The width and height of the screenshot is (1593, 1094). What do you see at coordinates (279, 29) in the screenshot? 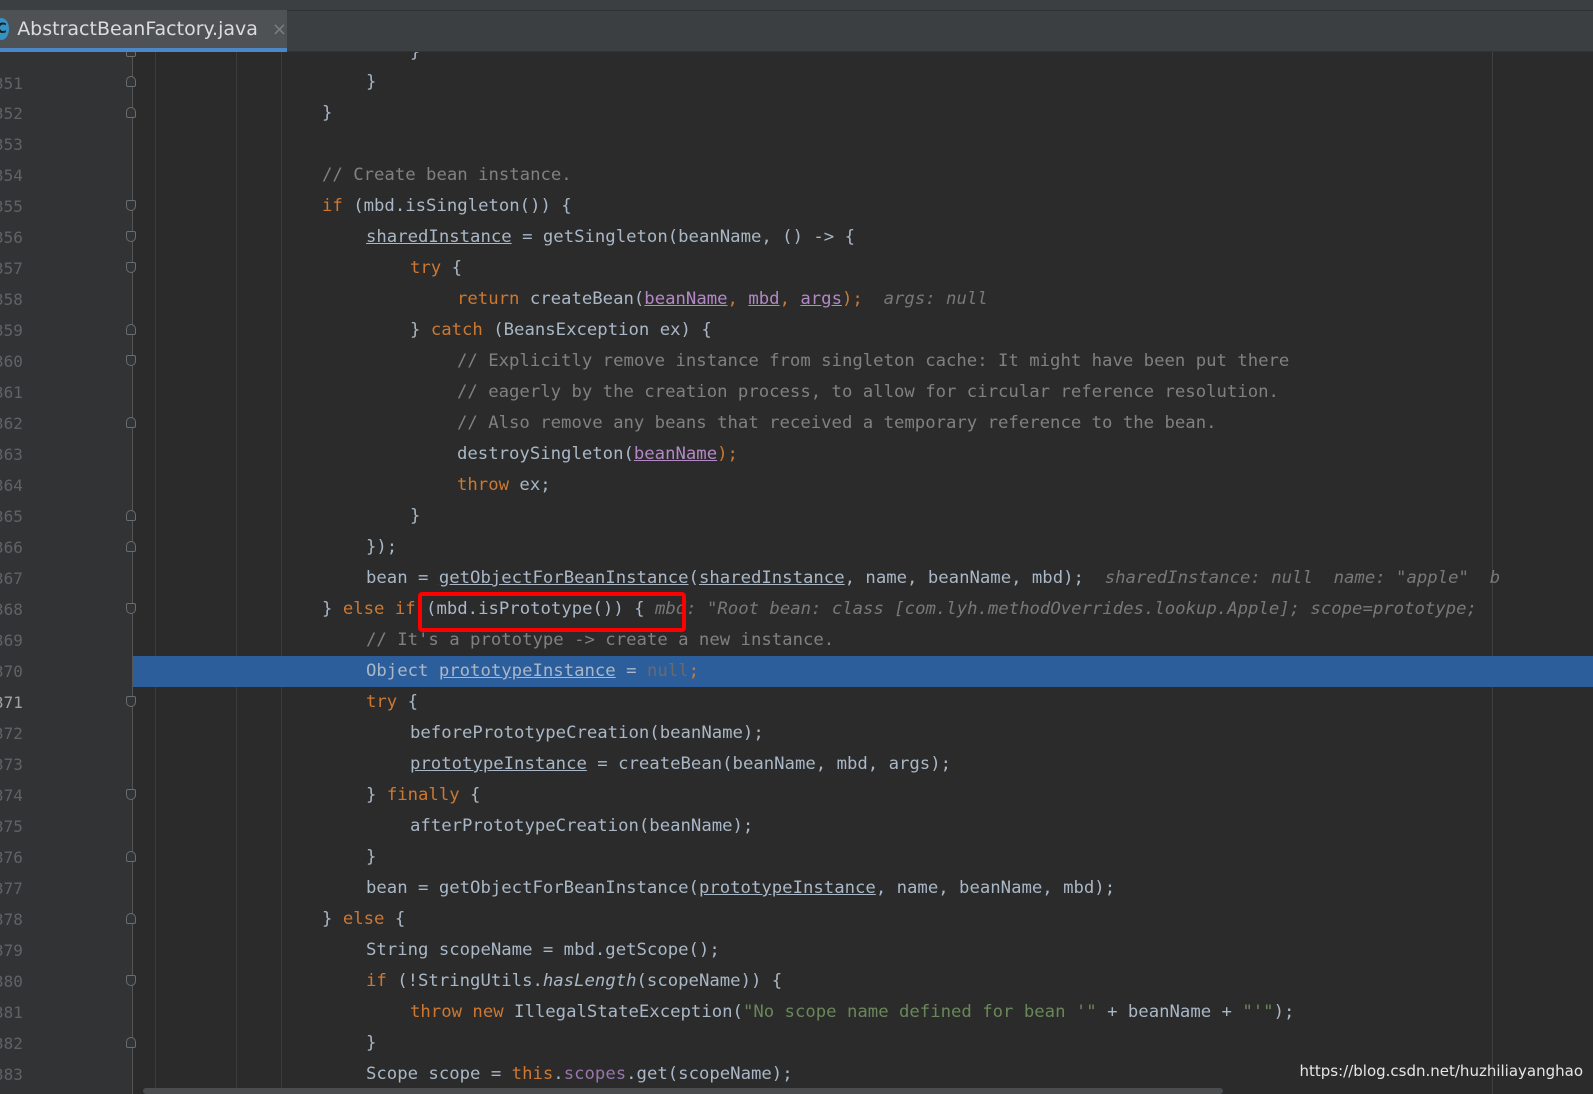
I see `close-icon: ×` at bounding box center [279, 29].